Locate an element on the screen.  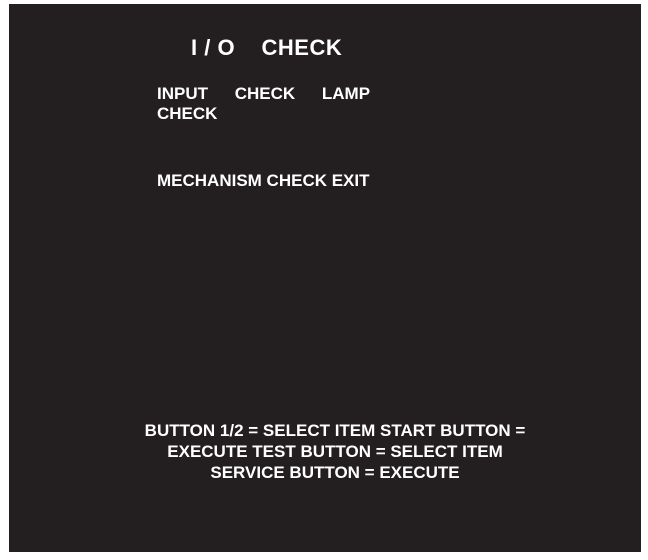
menu-item-mechanism-check-exit: MECHANISM CHECK EXIT is located at coordinates (263, 181).